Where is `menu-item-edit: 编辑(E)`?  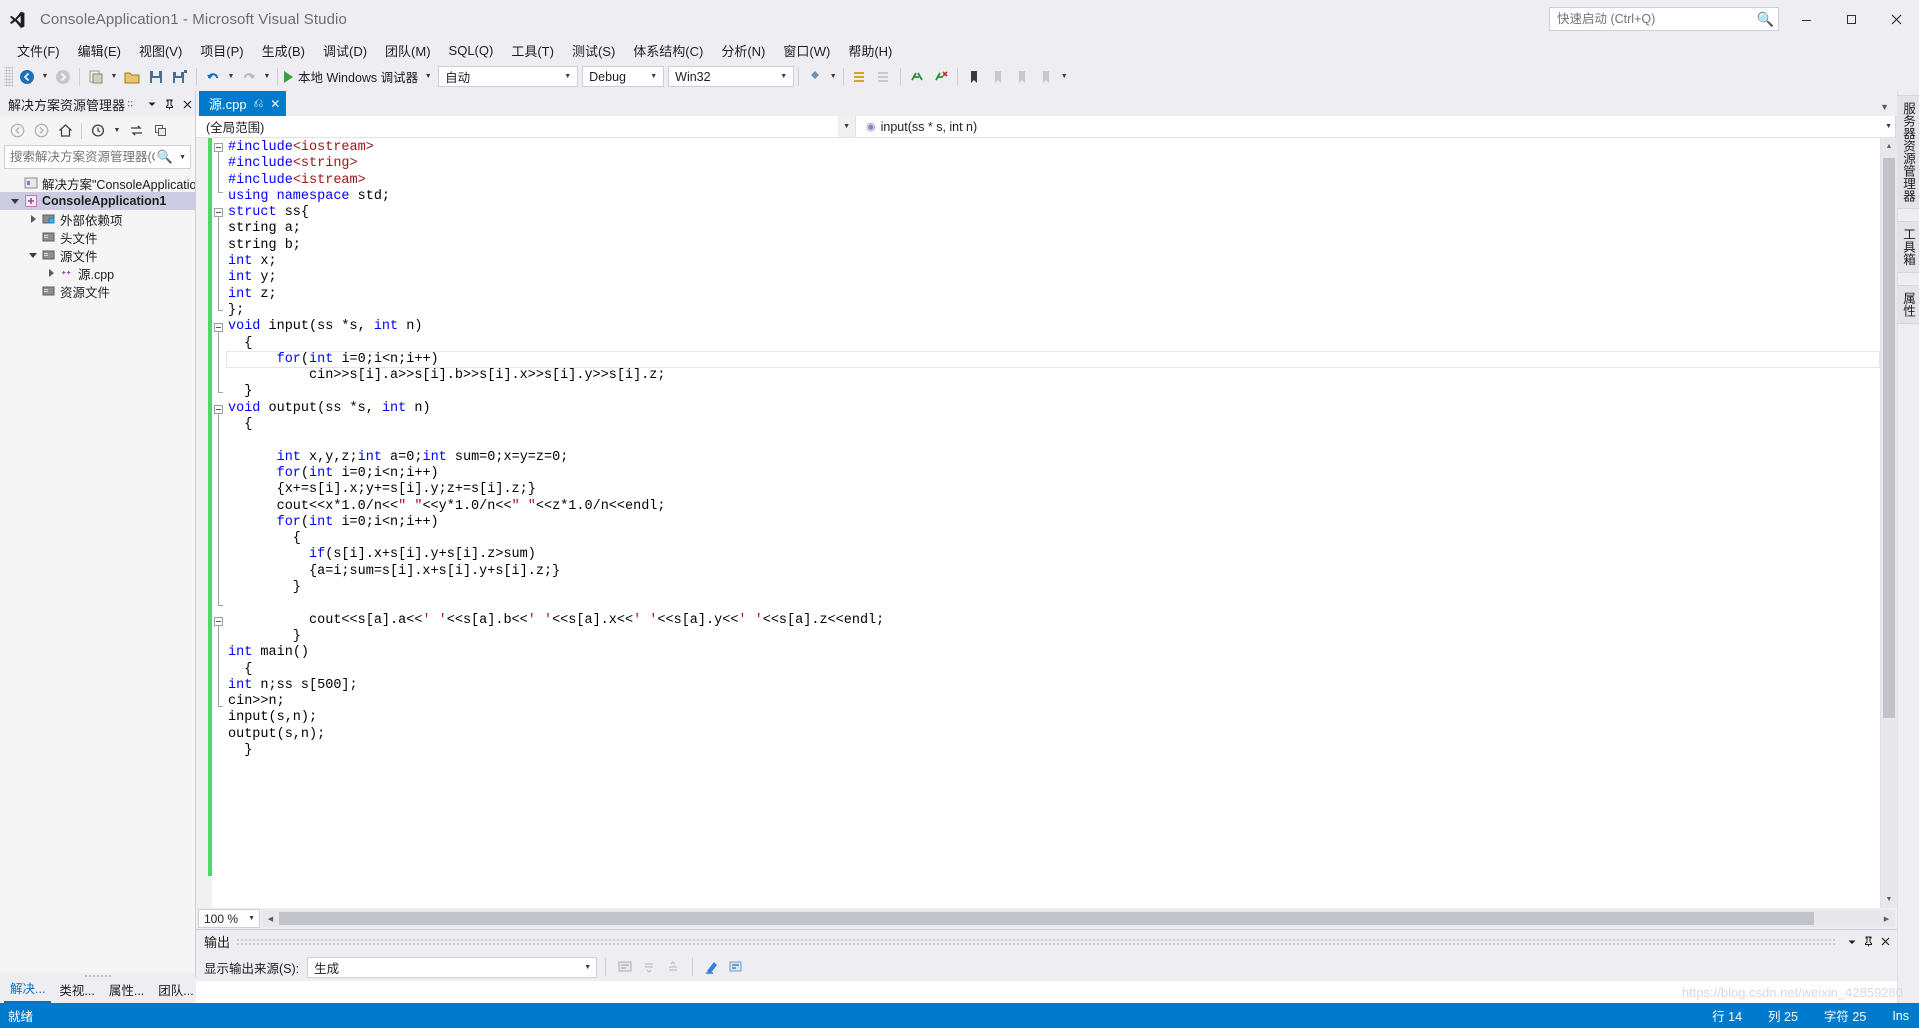 menu-item-edit: 编辑(E) is located at coordinates (99, 50).